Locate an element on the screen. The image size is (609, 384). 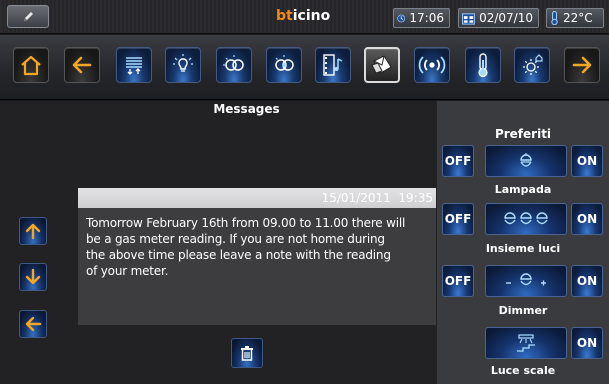
wireless-icon is located at coordinates (432, 65).